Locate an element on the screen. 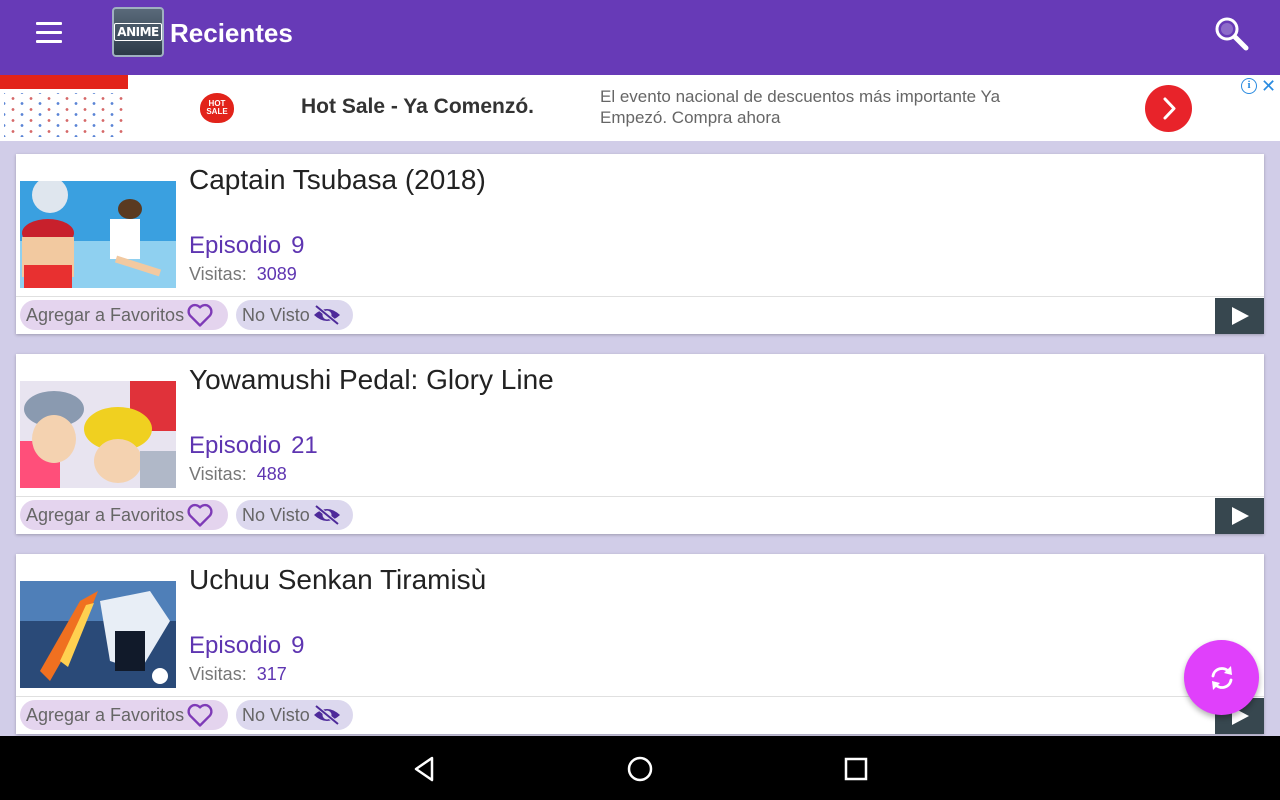  app-logo-text: ANIME is located at coordinates (138, 32).